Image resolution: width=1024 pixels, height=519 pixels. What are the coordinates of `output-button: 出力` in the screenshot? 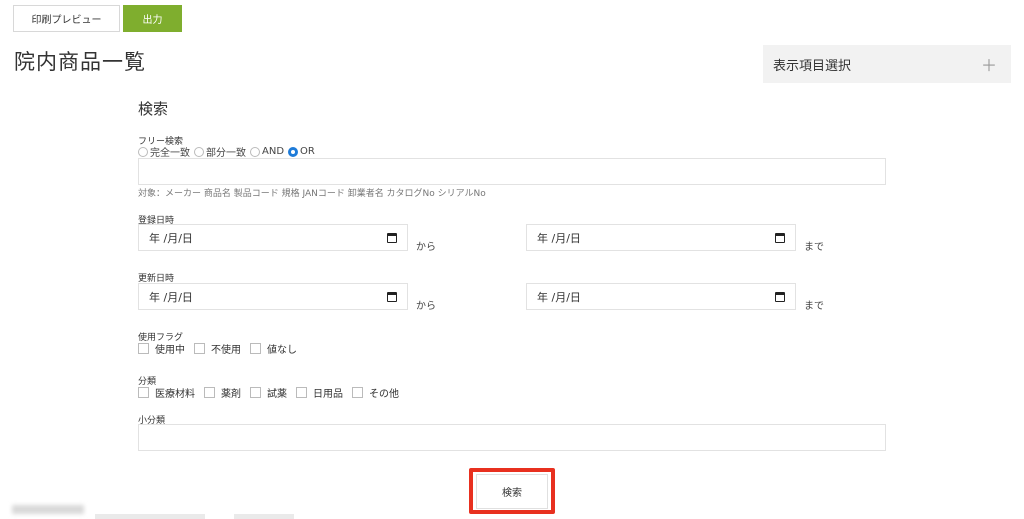 It's located at (152, 18).